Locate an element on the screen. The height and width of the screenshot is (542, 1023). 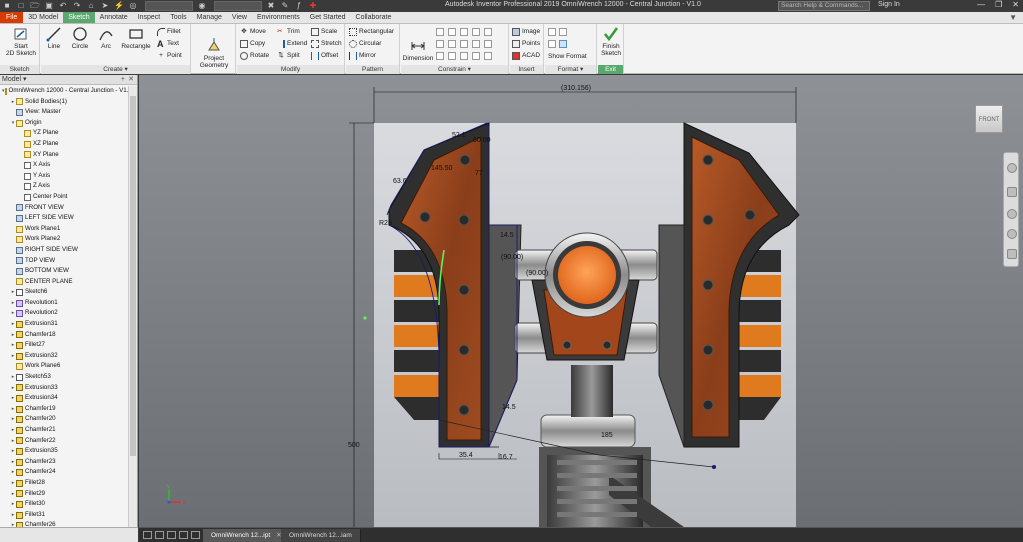
equal-constraint-icon is located at coordinates (476, 56).